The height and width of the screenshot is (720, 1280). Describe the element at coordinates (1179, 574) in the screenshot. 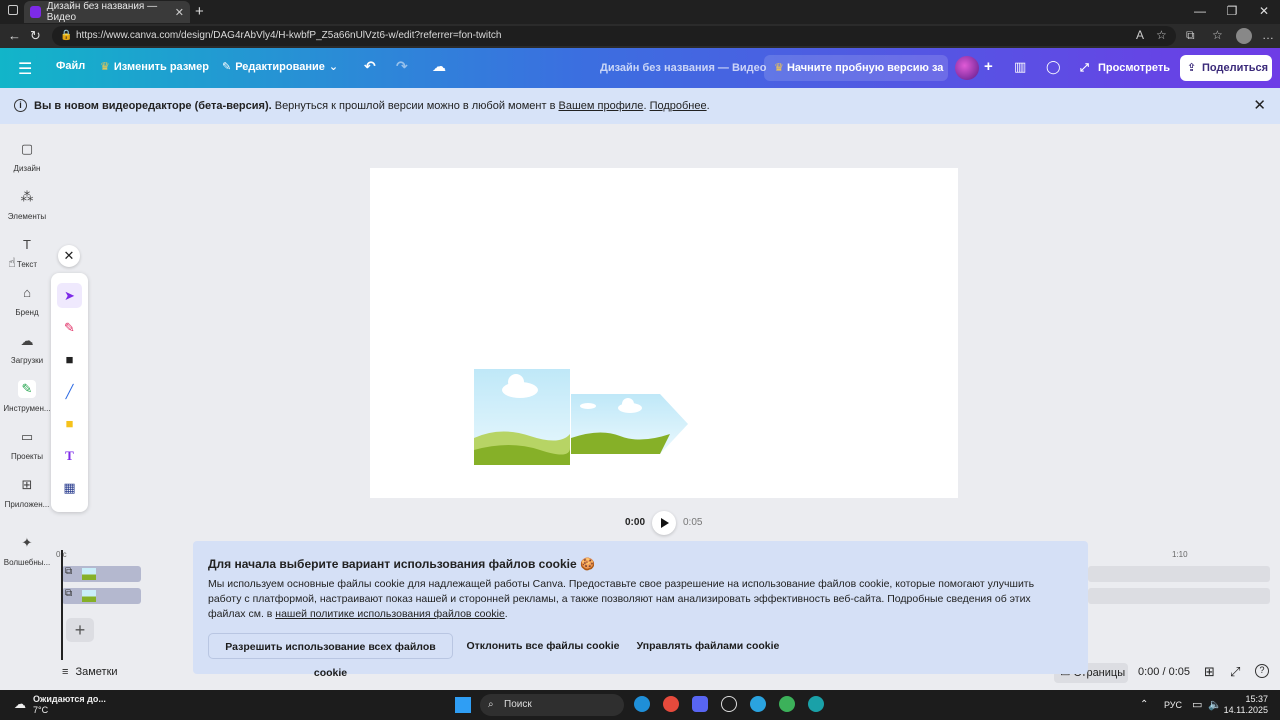

I see `timeline-track-row` at that location.